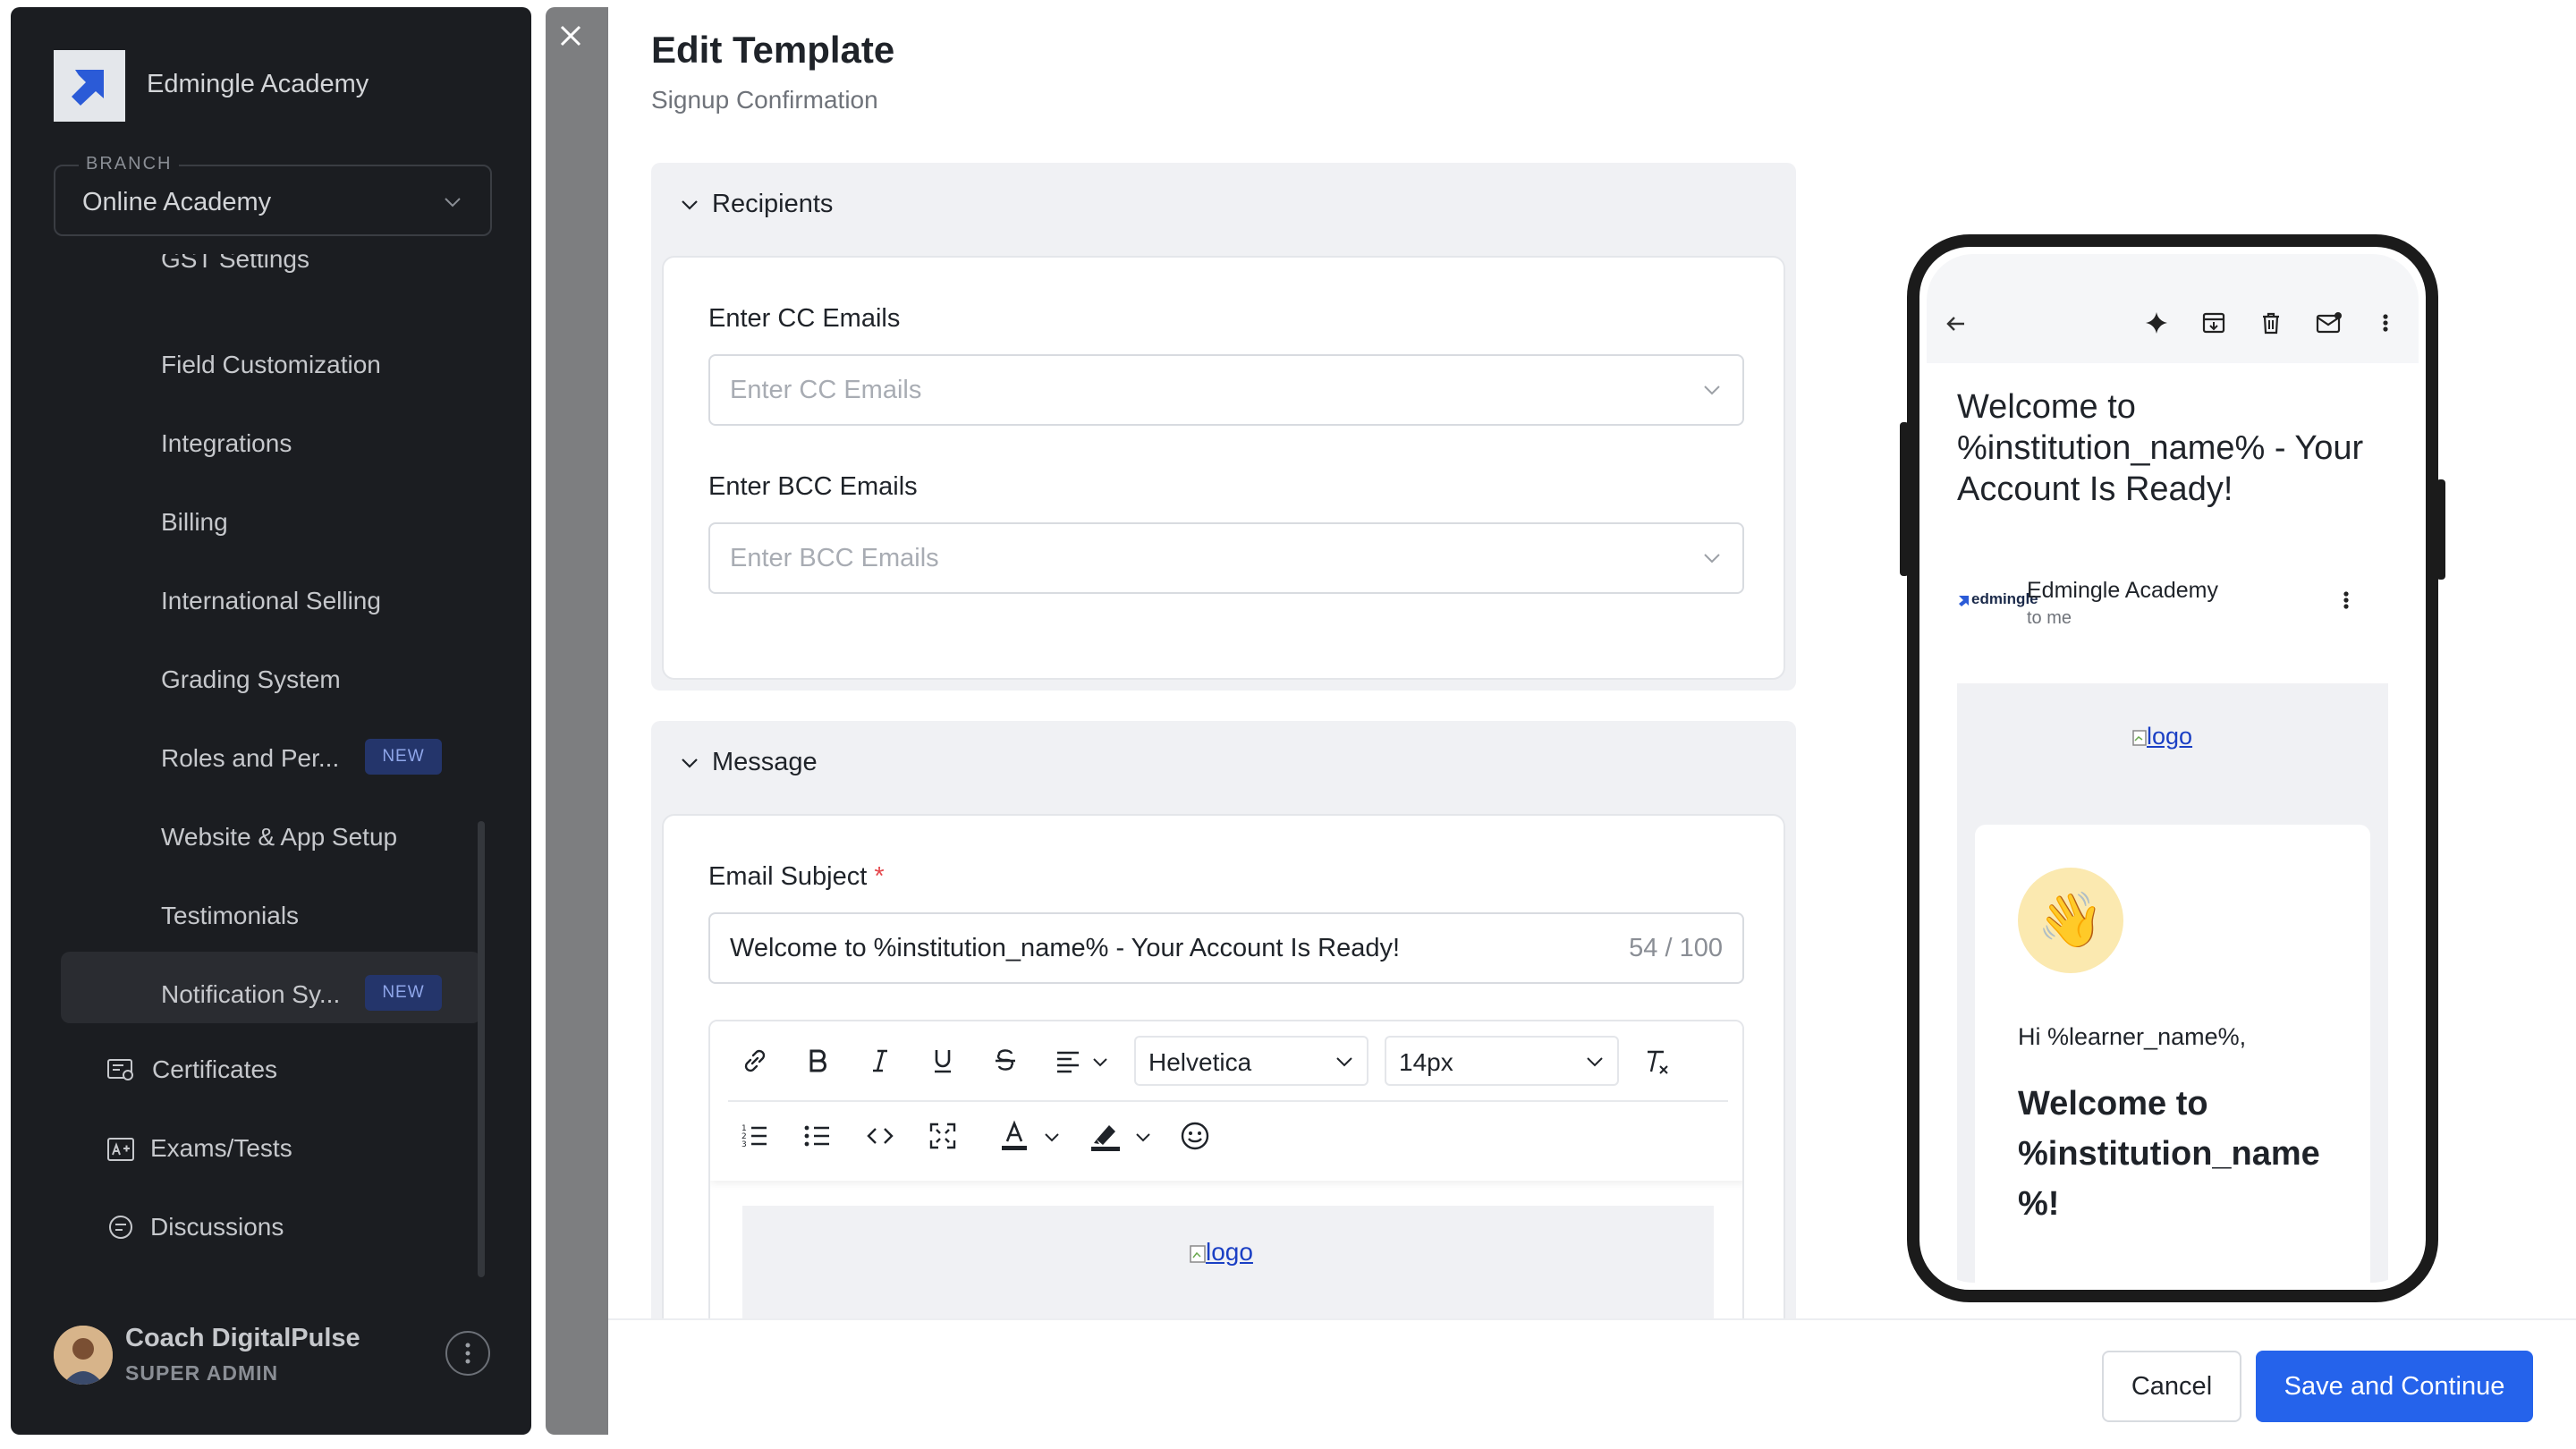  I want to click on required-mark: *, so click(879, 876).